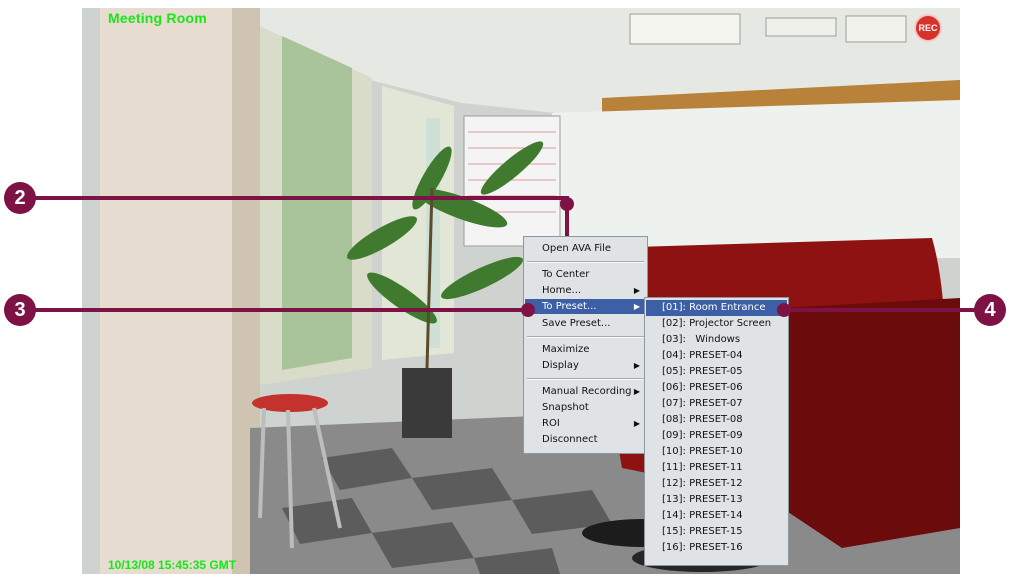 This screenshot has height=574, width=1010. Describe the element at coordinates (585, 391) in the screenshot. I see `menu-item-manual-recording: Manual Recording ▶` at that location.